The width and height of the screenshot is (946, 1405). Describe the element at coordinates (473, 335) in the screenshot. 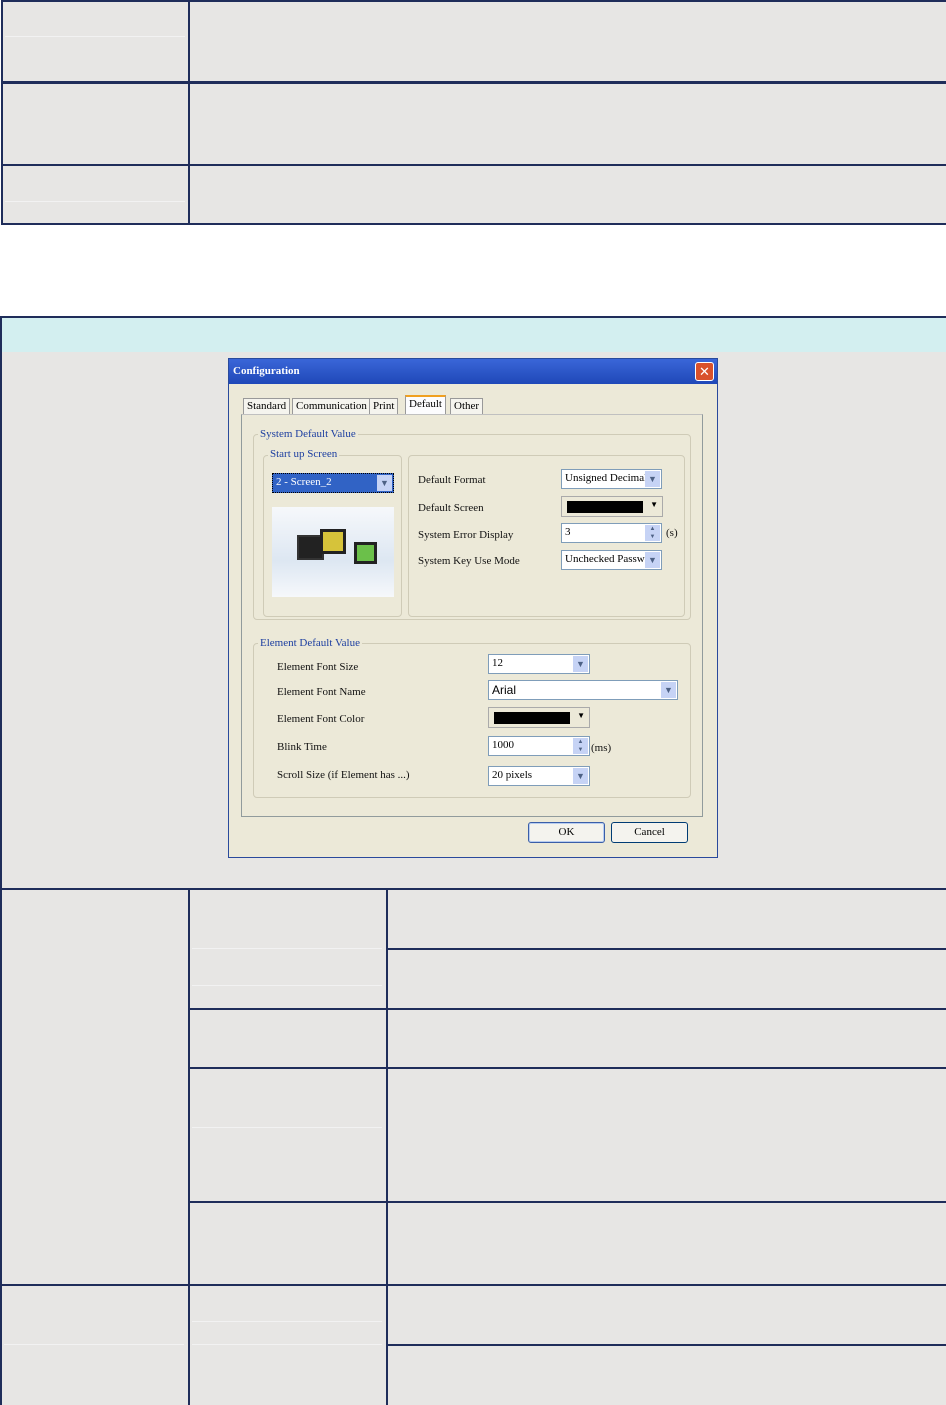

I see `header-row` at that location.